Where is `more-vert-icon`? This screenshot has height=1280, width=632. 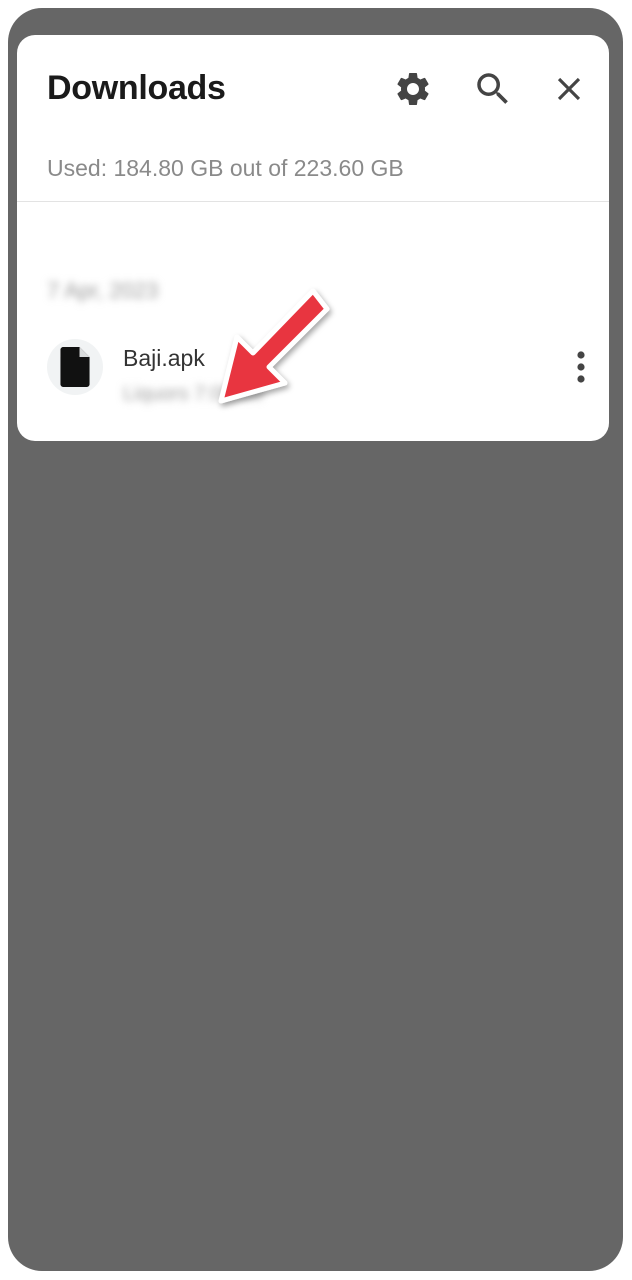 more-vert-icon is located at coordinates (581, 367).